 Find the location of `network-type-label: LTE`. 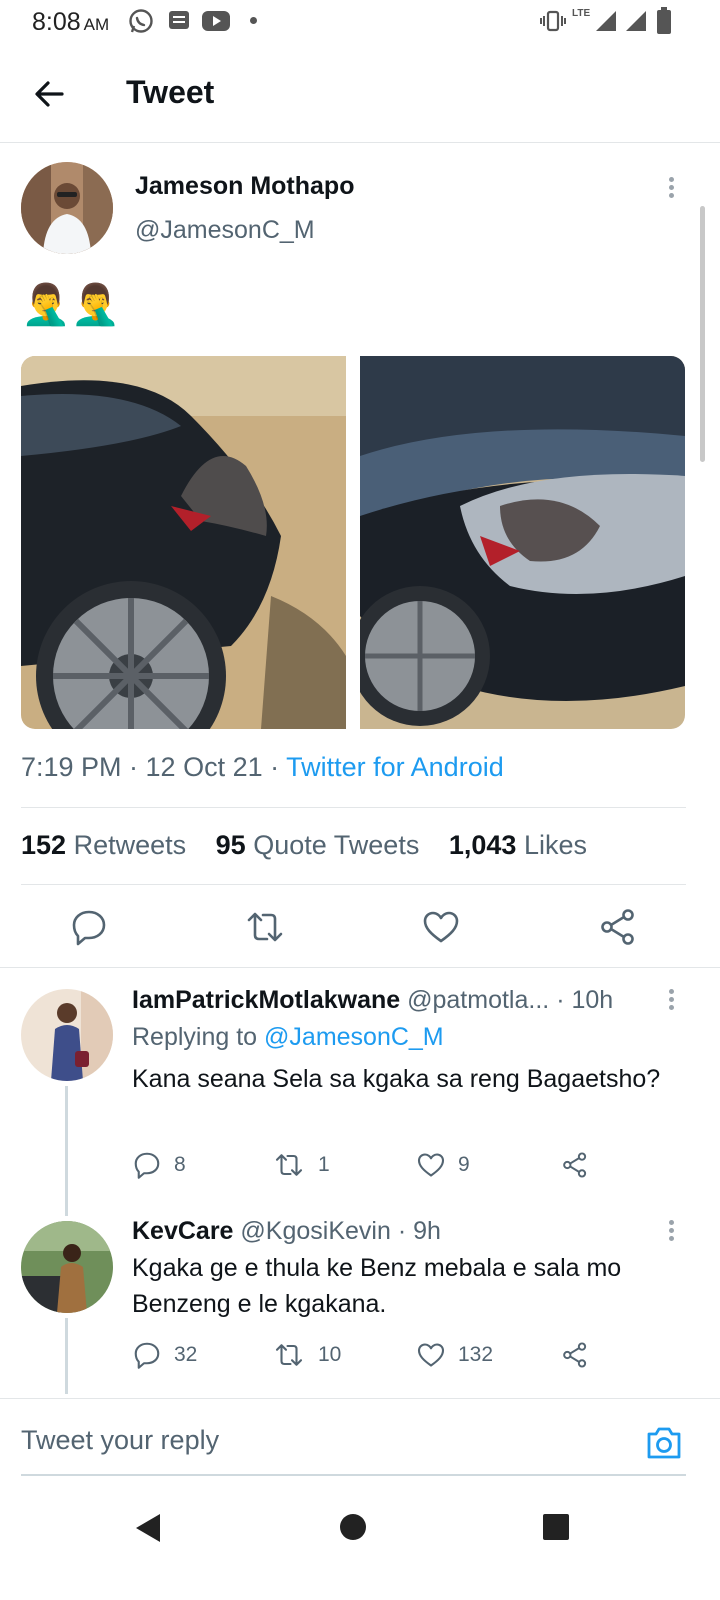

network-type-label: LTE is located at coordinates (581, 13).